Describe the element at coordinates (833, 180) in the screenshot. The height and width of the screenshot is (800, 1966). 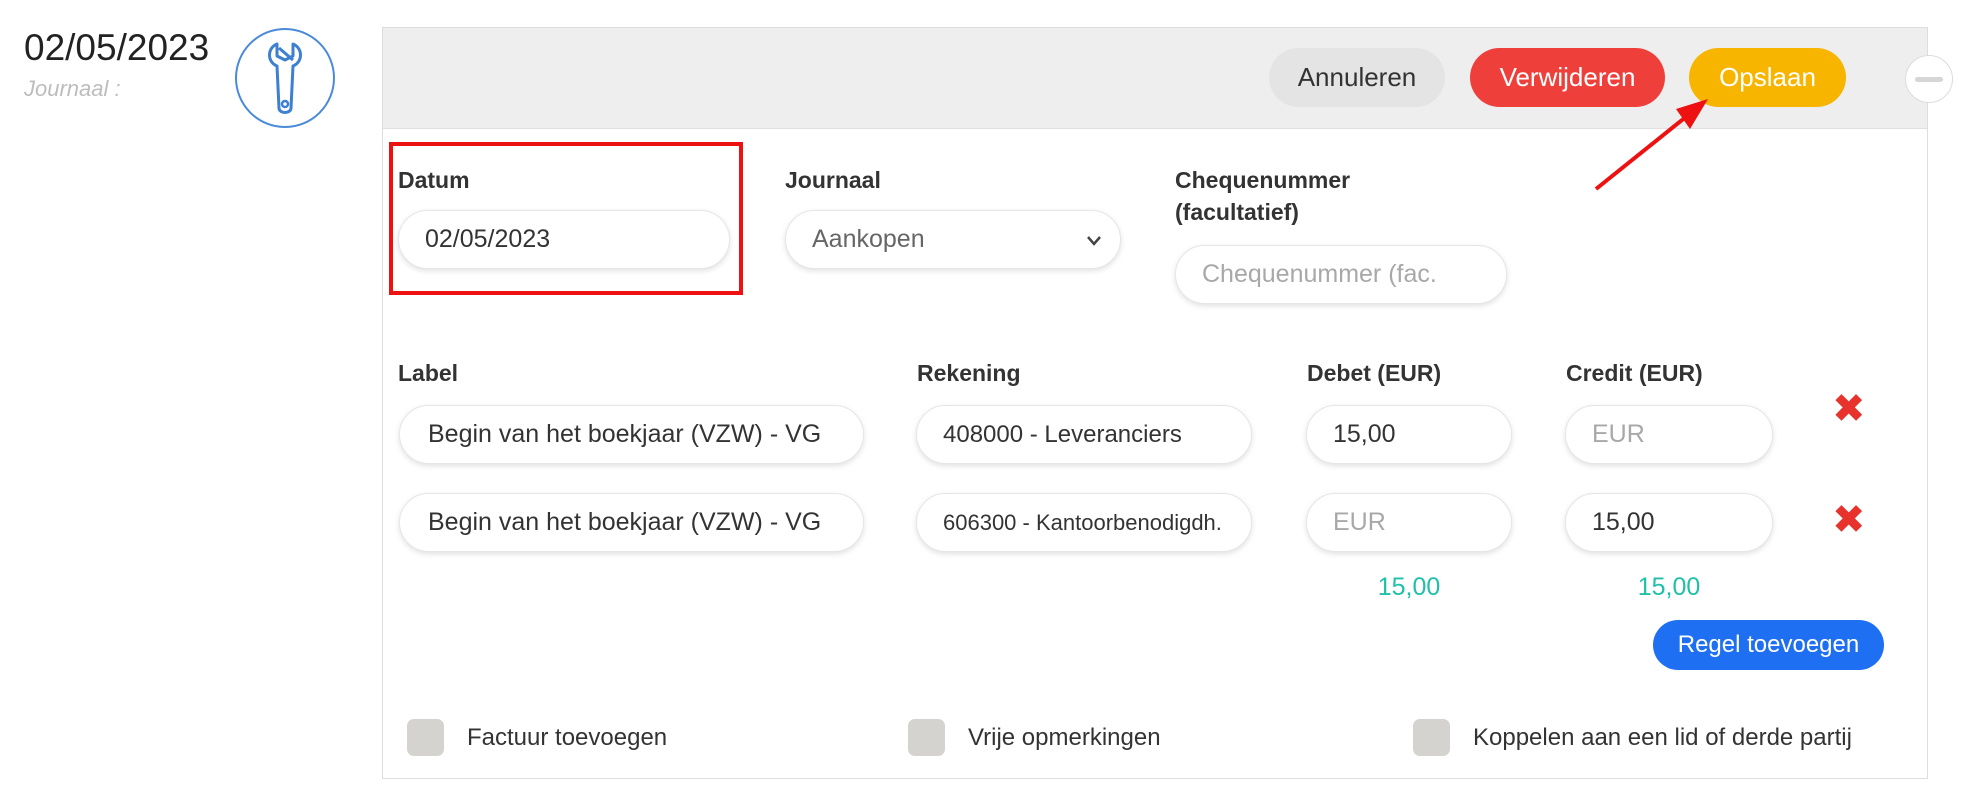
I see `journal-label: Journaal` at that location.